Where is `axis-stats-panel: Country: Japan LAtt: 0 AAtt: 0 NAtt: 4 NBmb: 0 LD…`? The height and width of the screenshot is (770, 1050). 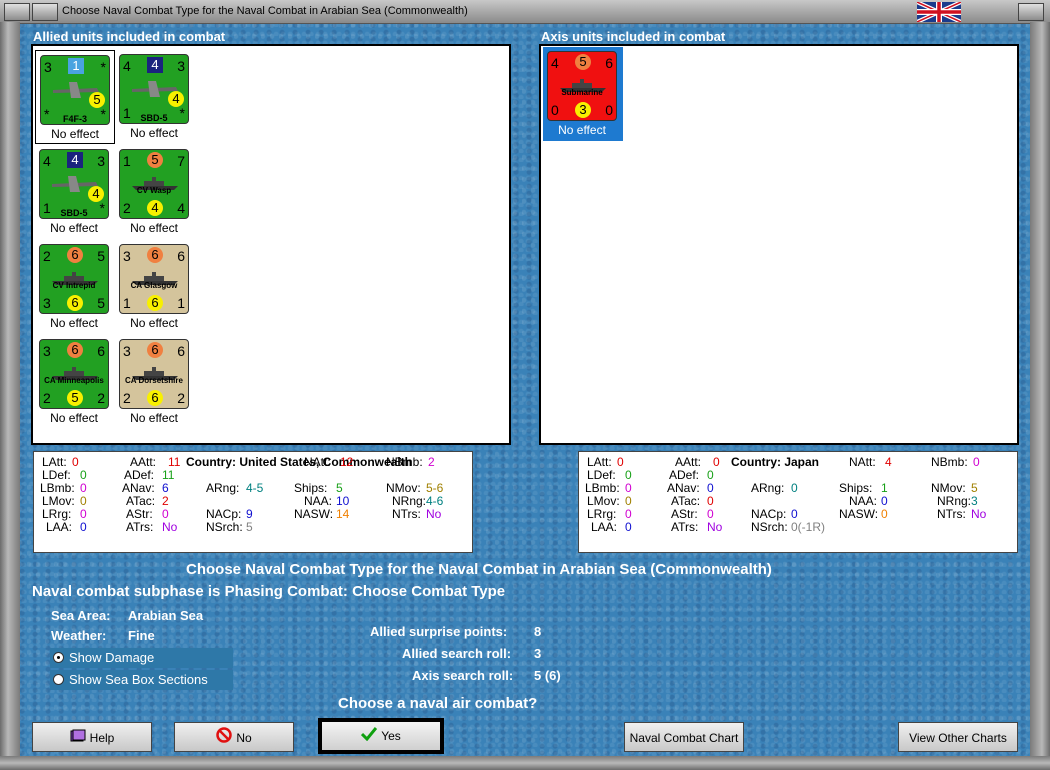
axis-stats-panel: Country: Japan LAtt: 0 AAtt: 0 NAtt: 4 NBmb: 0 LD… is located at coordinates (798, 502).